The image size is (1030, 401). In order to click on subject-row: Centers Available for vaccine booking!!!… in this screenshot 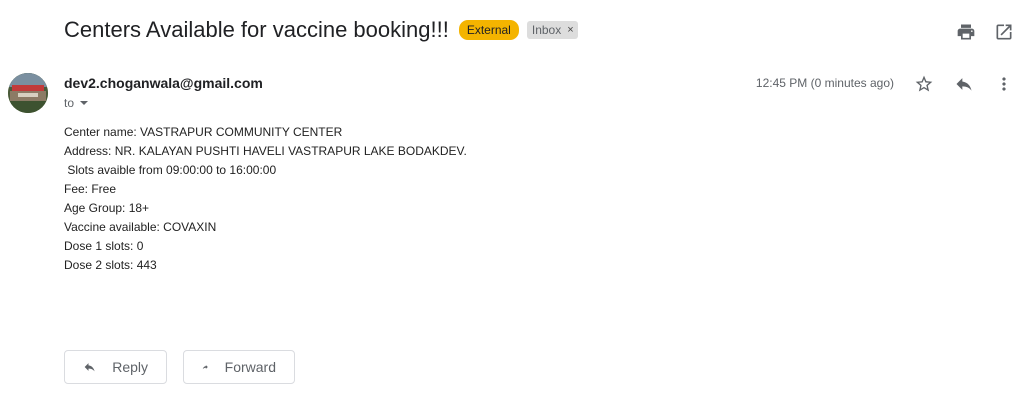, I will do `click(321, 30)`.